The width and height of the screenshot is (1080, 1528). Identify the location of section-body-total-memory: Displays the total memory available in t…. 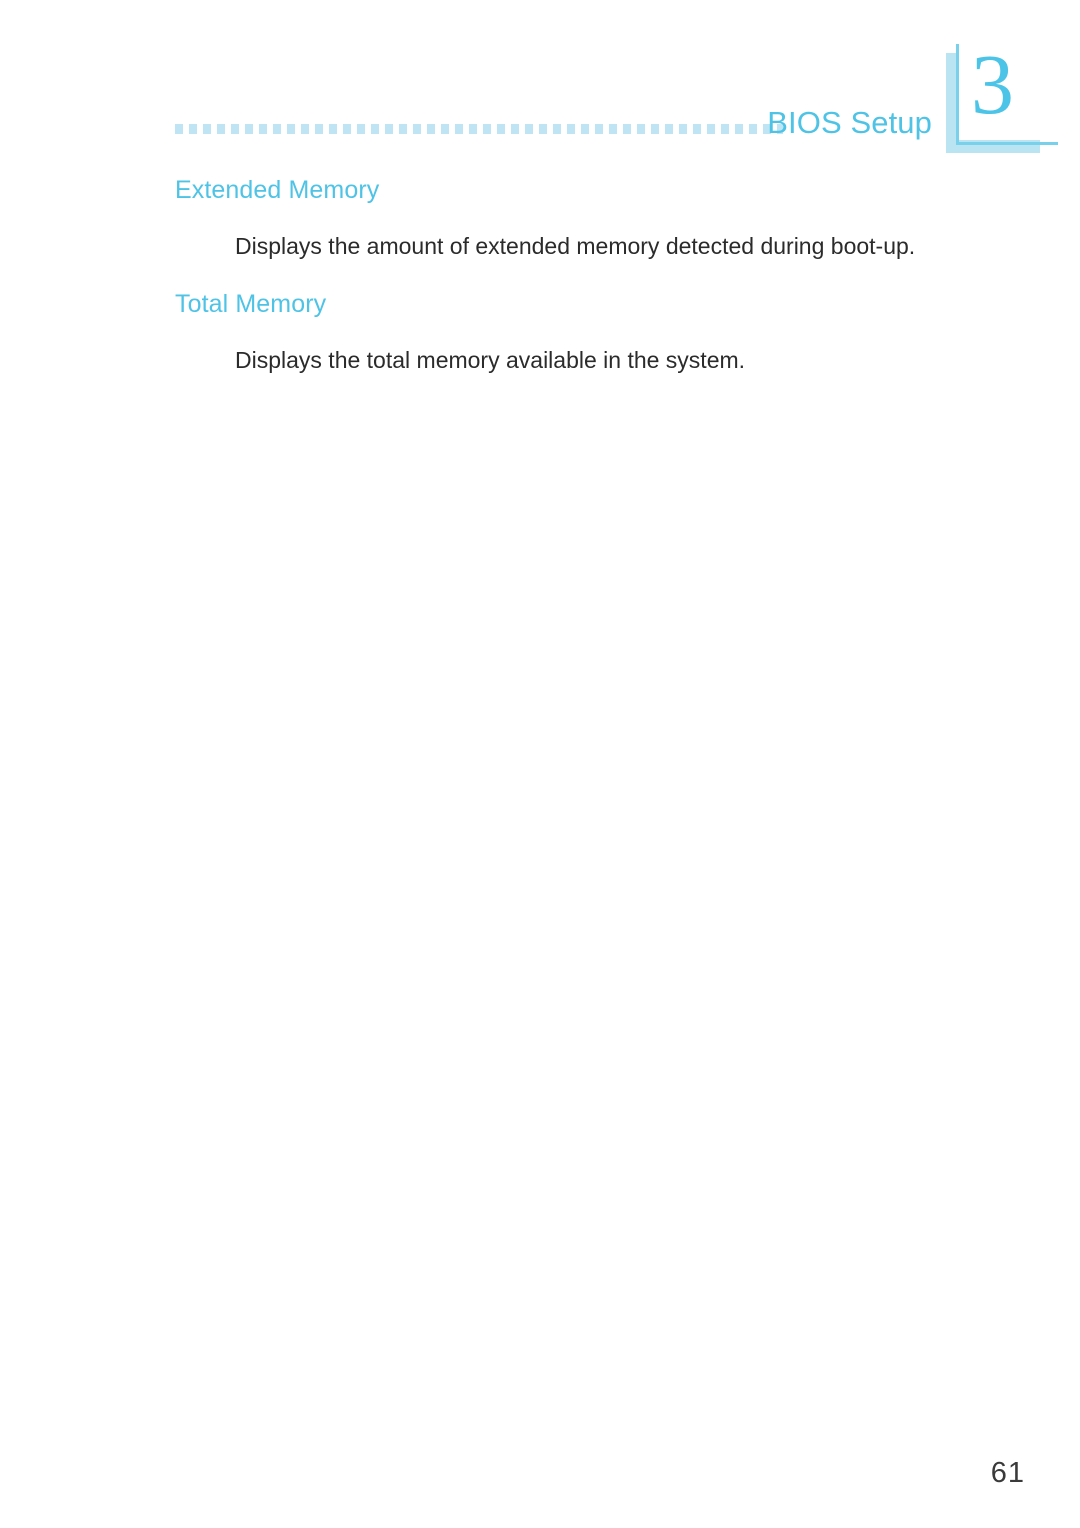
(490, 360).